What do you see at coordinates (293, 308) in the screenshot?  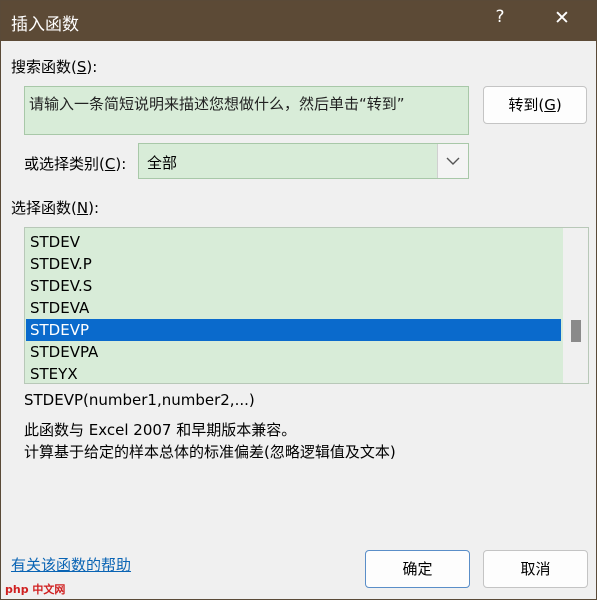 I see `function-item: STDEVA` at bounding box center [293, 308].